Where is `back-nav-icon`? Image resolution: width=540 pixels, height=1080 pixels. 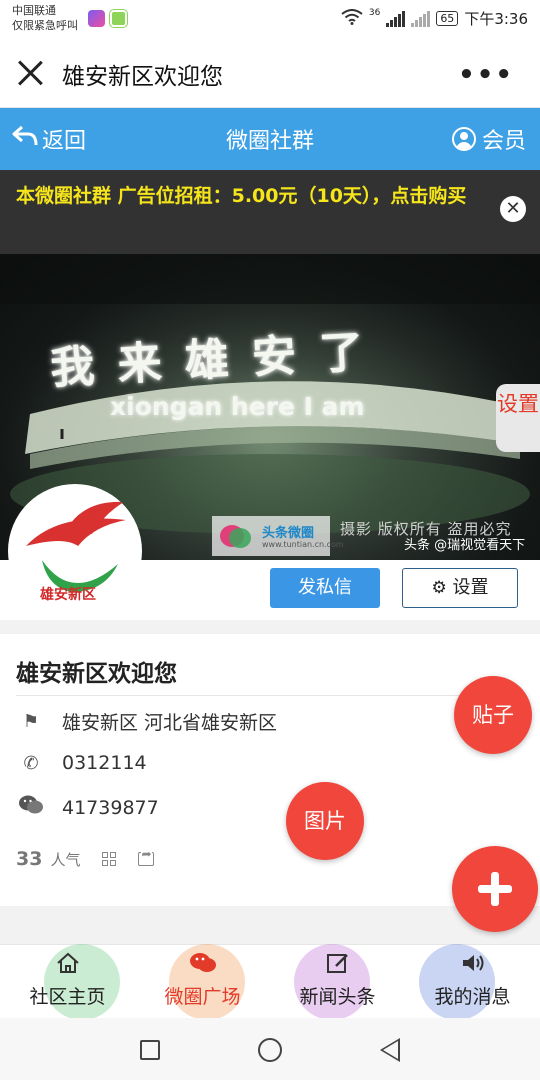
back-nav-icon is located at coordinates (390, 1050).